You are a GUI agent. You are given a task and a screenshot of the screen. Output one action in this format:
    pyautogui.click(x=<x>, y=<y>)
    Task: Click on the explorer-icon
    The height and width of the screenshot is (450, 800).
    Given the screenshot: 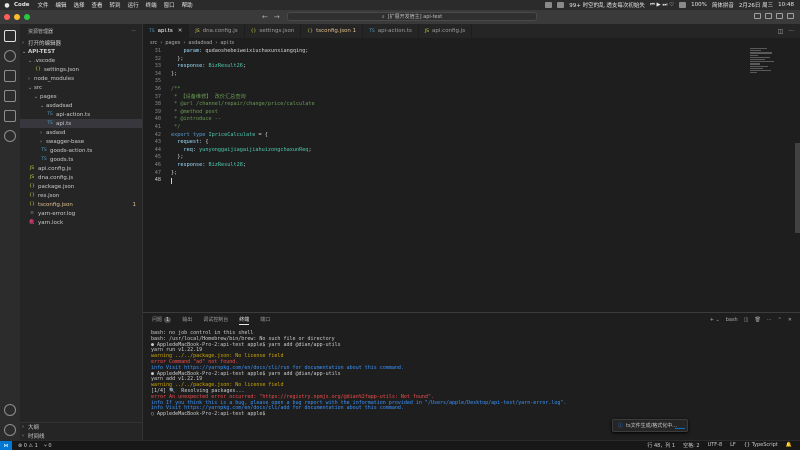 What is the action you would take?
    pyautogui.click(x=10, y=36)
    